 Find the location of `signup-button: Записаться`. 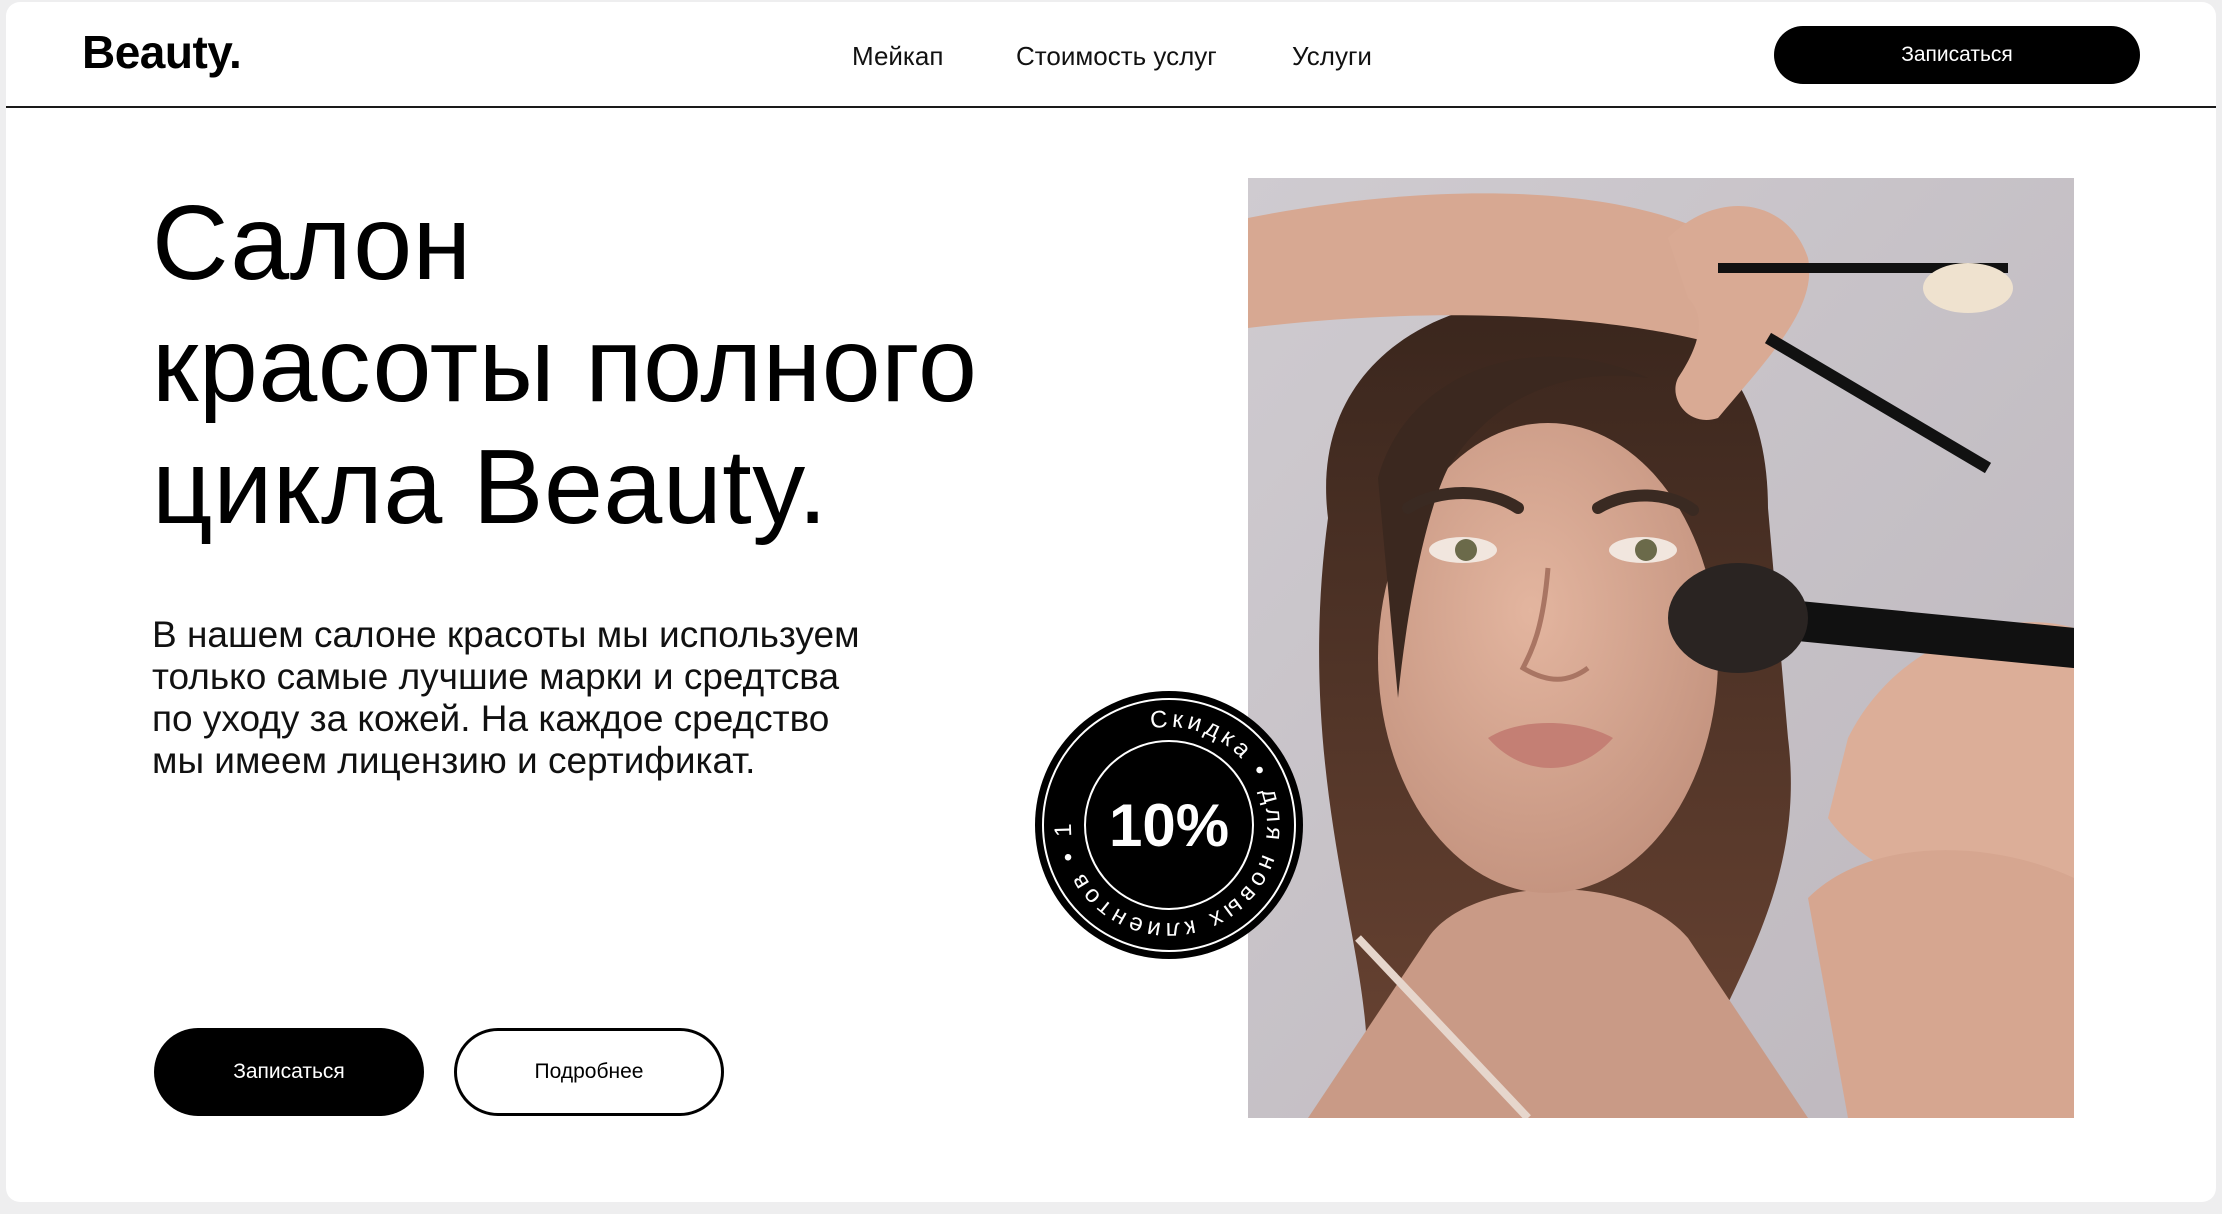

signup-button: Записаться is located at coordinates (289, 1072).